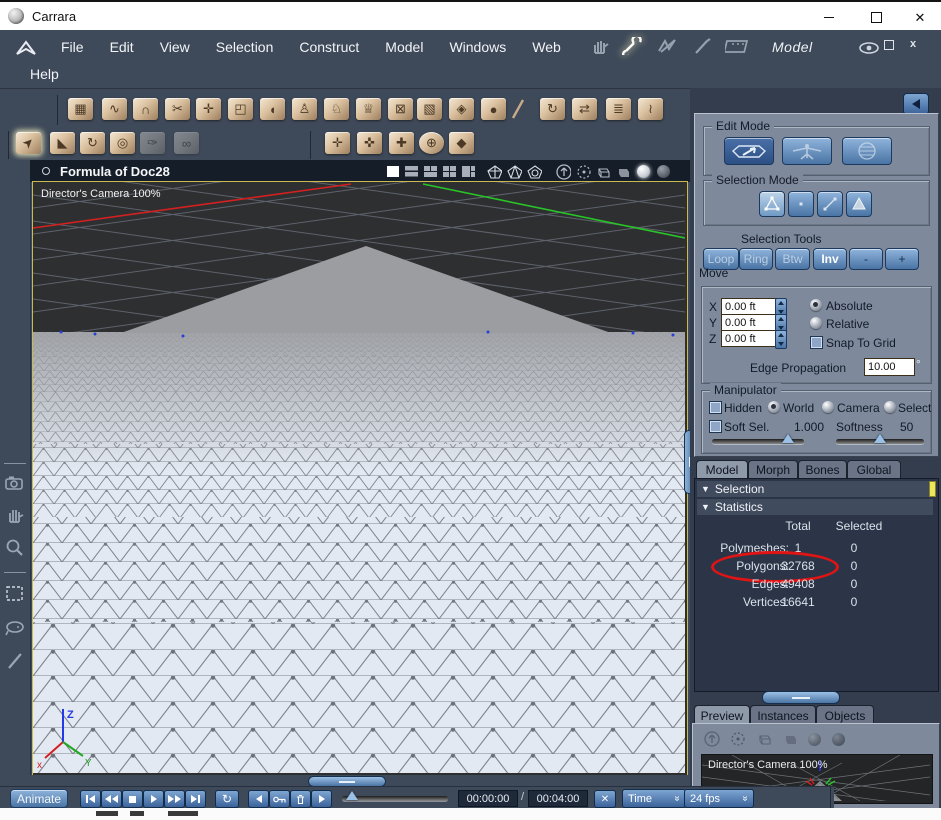 This screenshot has width=941, height=820. What do you see at coordinates (329, 47) in the screenshot?
I see `menu-construct: Construct` at bounding box center [329, 47].